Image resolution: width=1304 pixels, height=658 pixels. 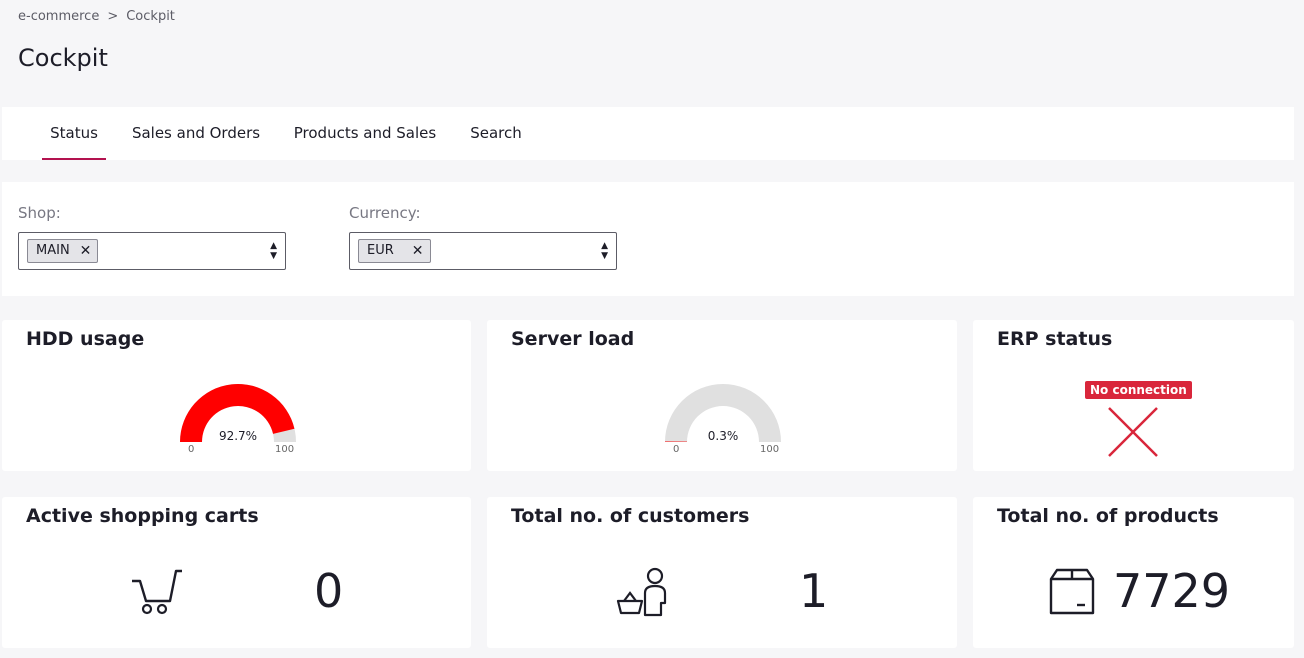 I want to click on currency-select: EUR ✕ ▲ ▼, so click(x=483, y=251).